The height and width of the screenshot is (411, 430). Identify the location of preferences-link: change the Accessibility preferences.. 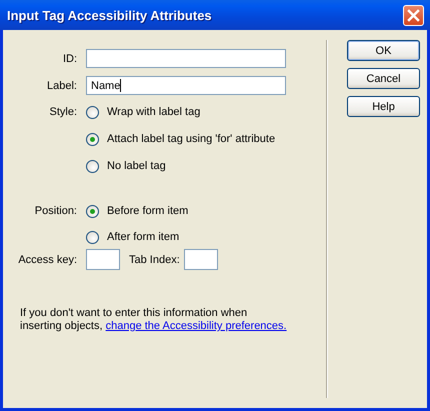
(196, 326).